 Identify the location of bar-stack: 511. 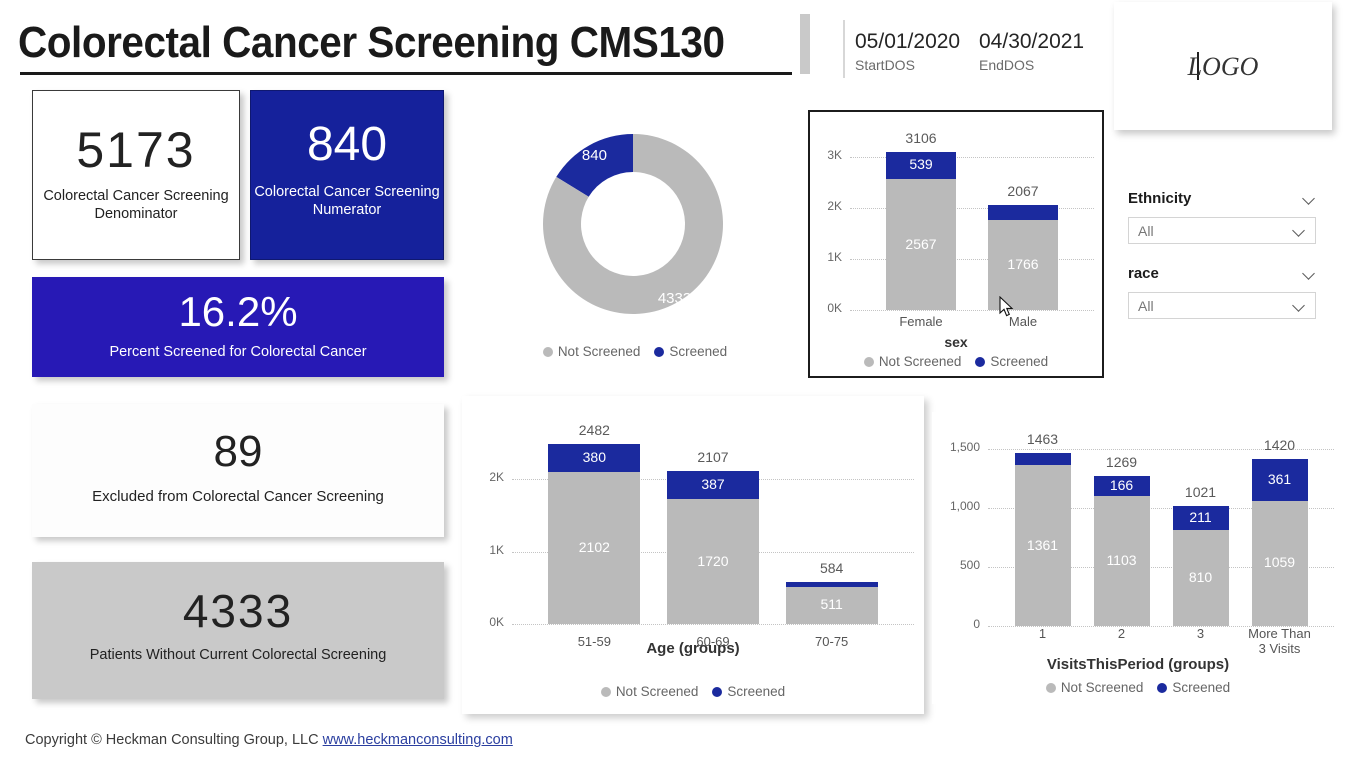
(831, 602).